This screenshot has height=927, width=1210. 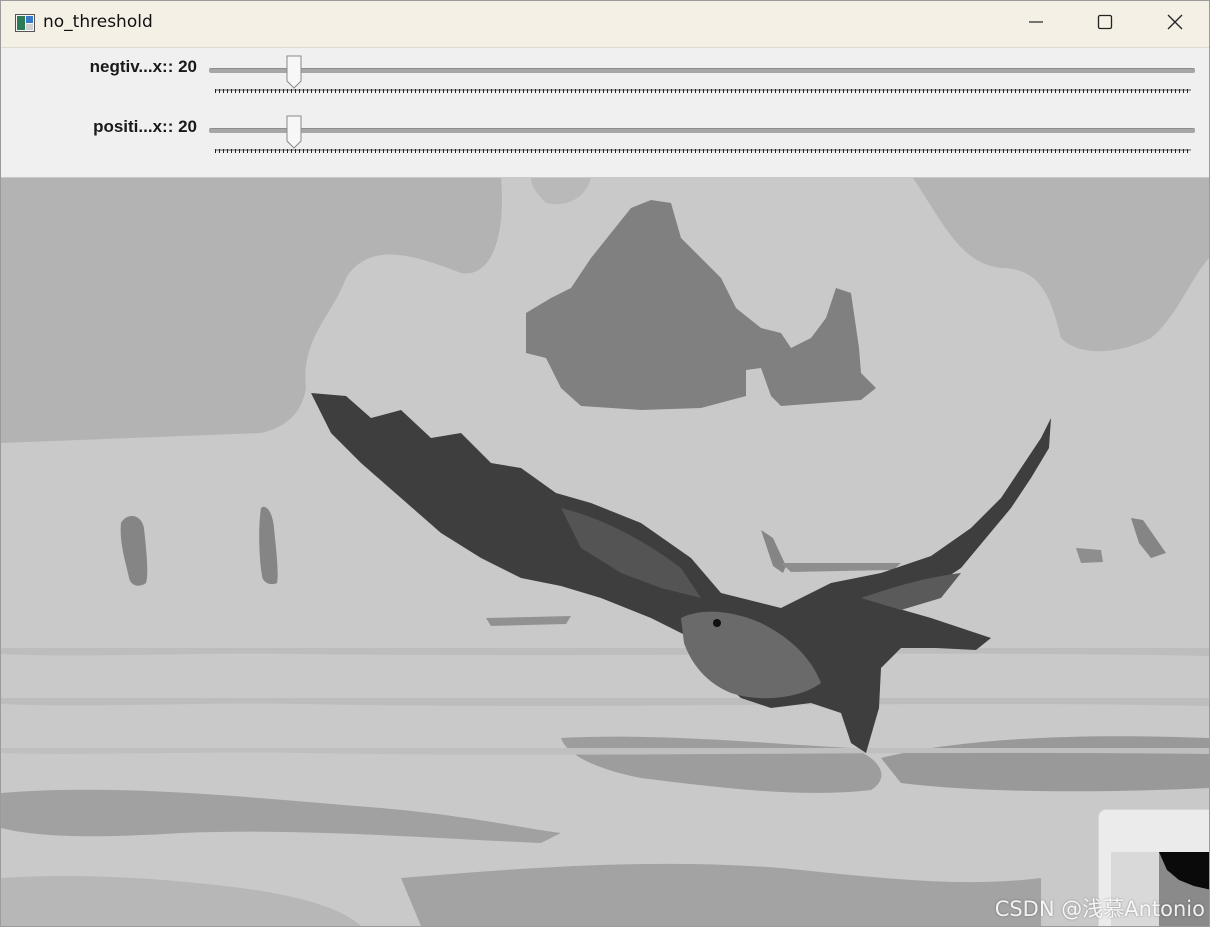 I want to click on app-window-icon, so click(x=25, y=23).